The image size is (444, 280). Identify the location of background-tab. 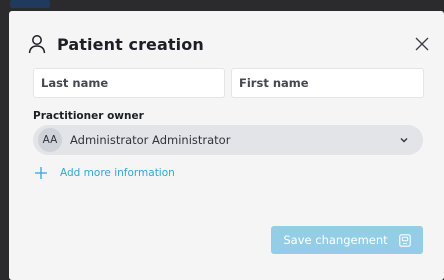
(30, 4).